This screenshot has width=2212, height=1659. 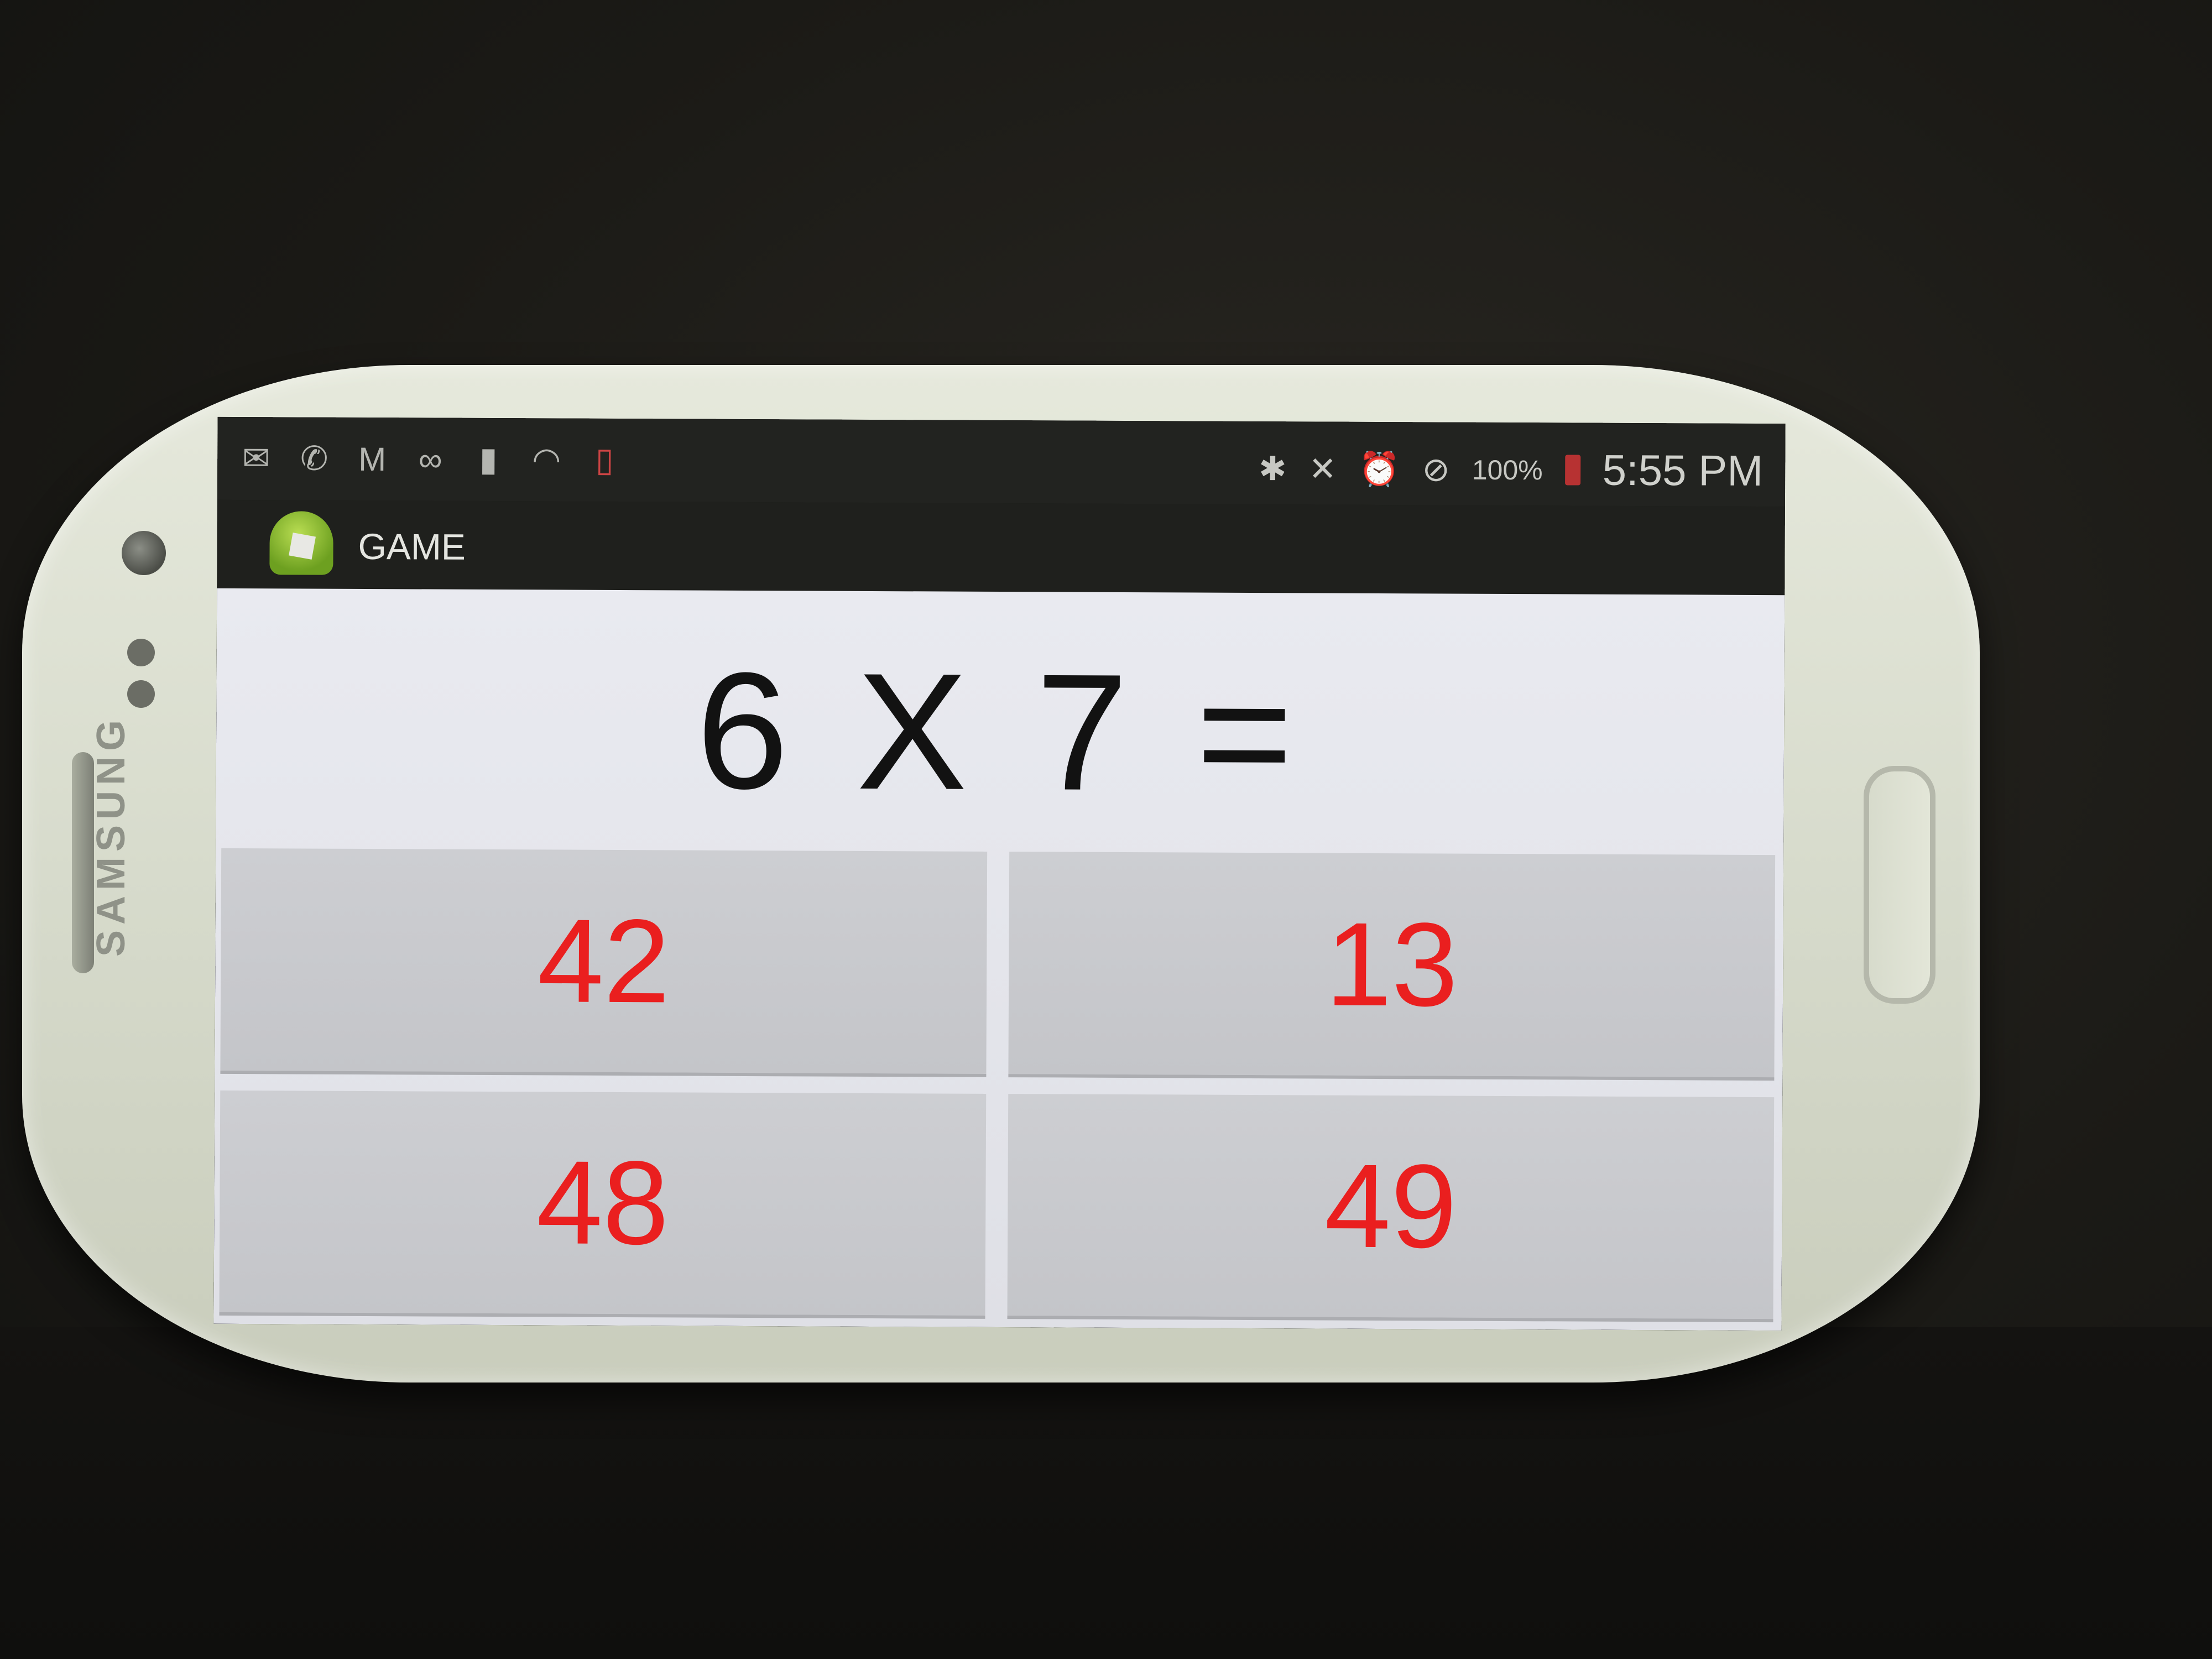 What do you see at coordinates (489, 459) in the screenshot?
I see `sim-icon: ▮` at bounding box center [489, 459].